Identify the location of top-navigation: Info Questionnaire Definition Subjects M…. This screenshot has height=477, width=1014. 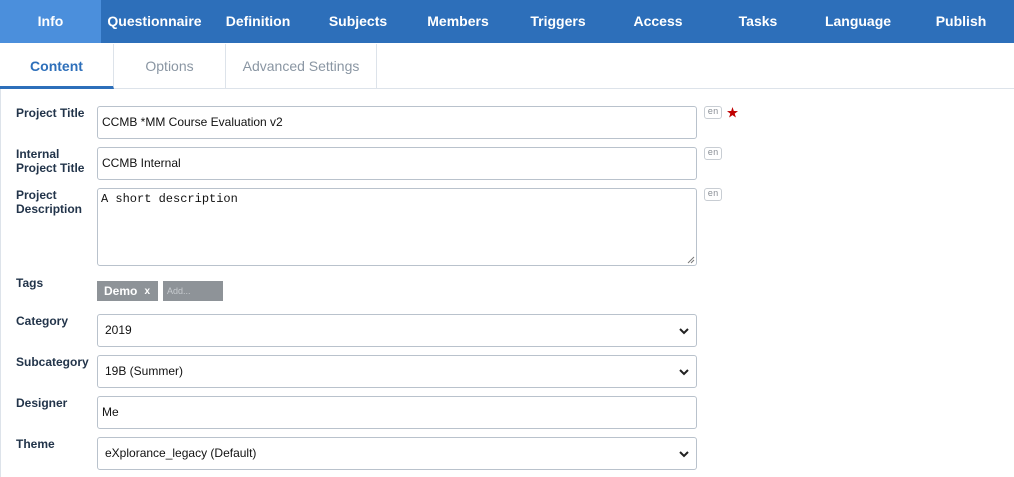
(507, 21).